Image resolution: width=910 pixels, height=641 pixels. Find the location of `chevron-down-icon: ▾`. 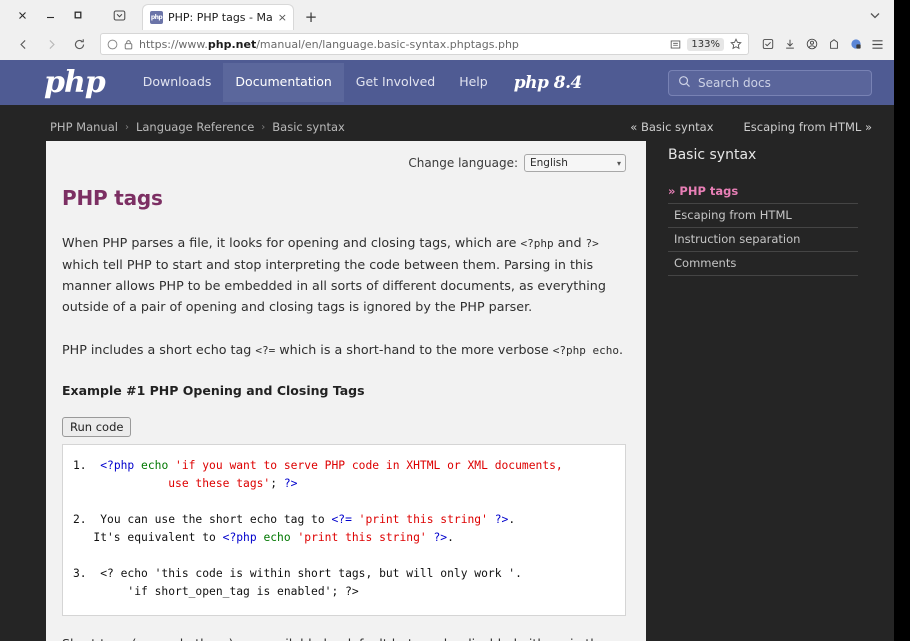

chevron-down-icon: ▾ is located at coordinates (618, 163).